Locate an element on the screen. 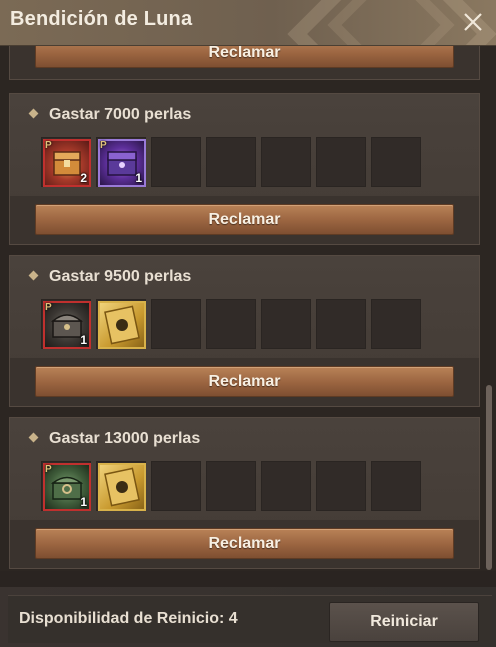 This screenshot has height=647, width=496. window-header: Bendición de Luna is located at coordinates (248, 23).